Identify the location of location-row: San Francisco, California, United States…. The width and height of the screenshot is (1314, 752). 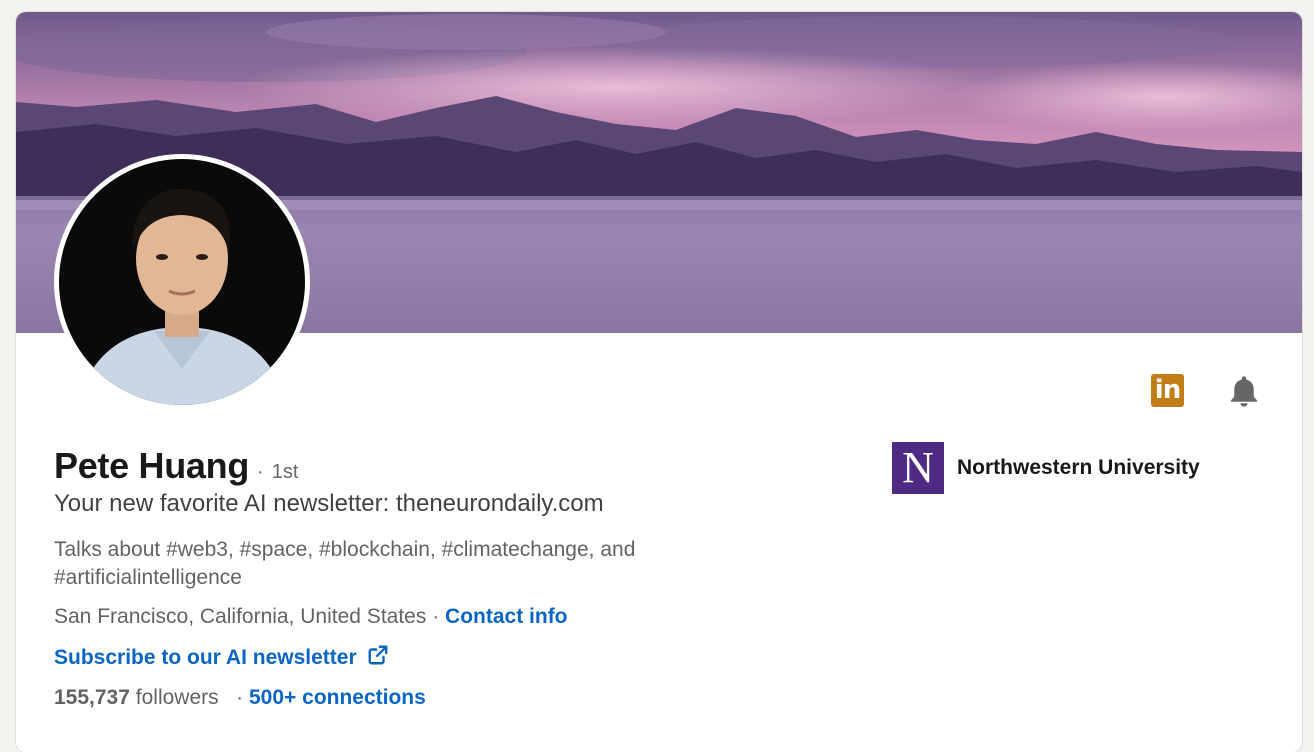
(311, 617).